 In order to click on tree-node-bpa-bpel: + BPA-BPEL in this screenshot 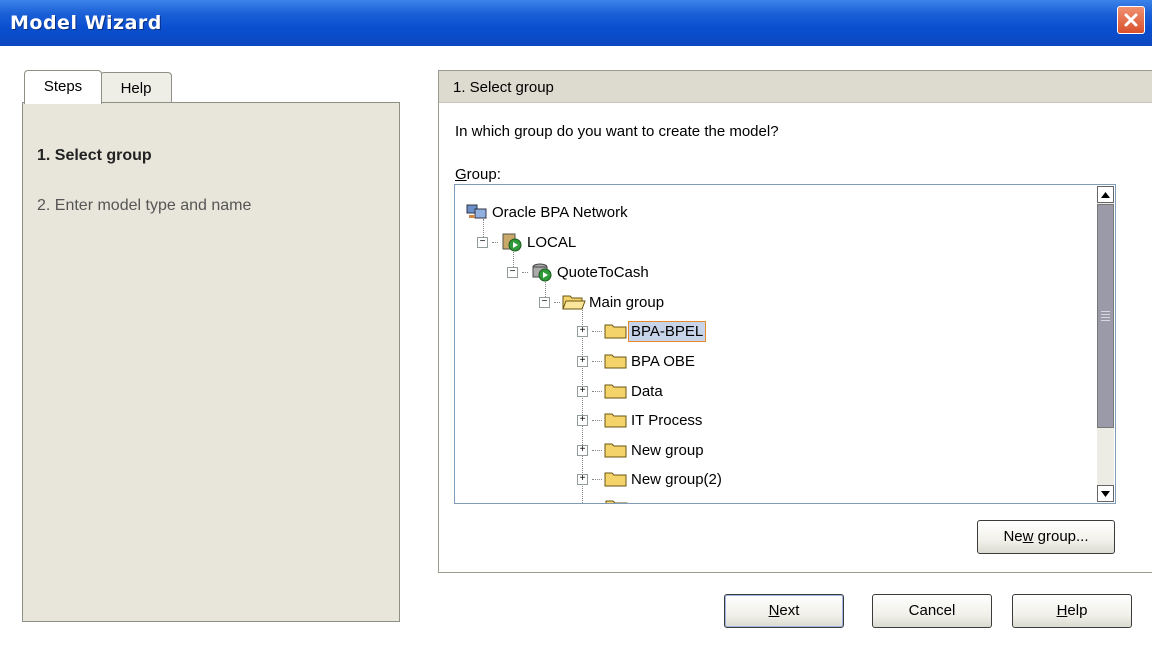, I will do `click(642, 331)`.